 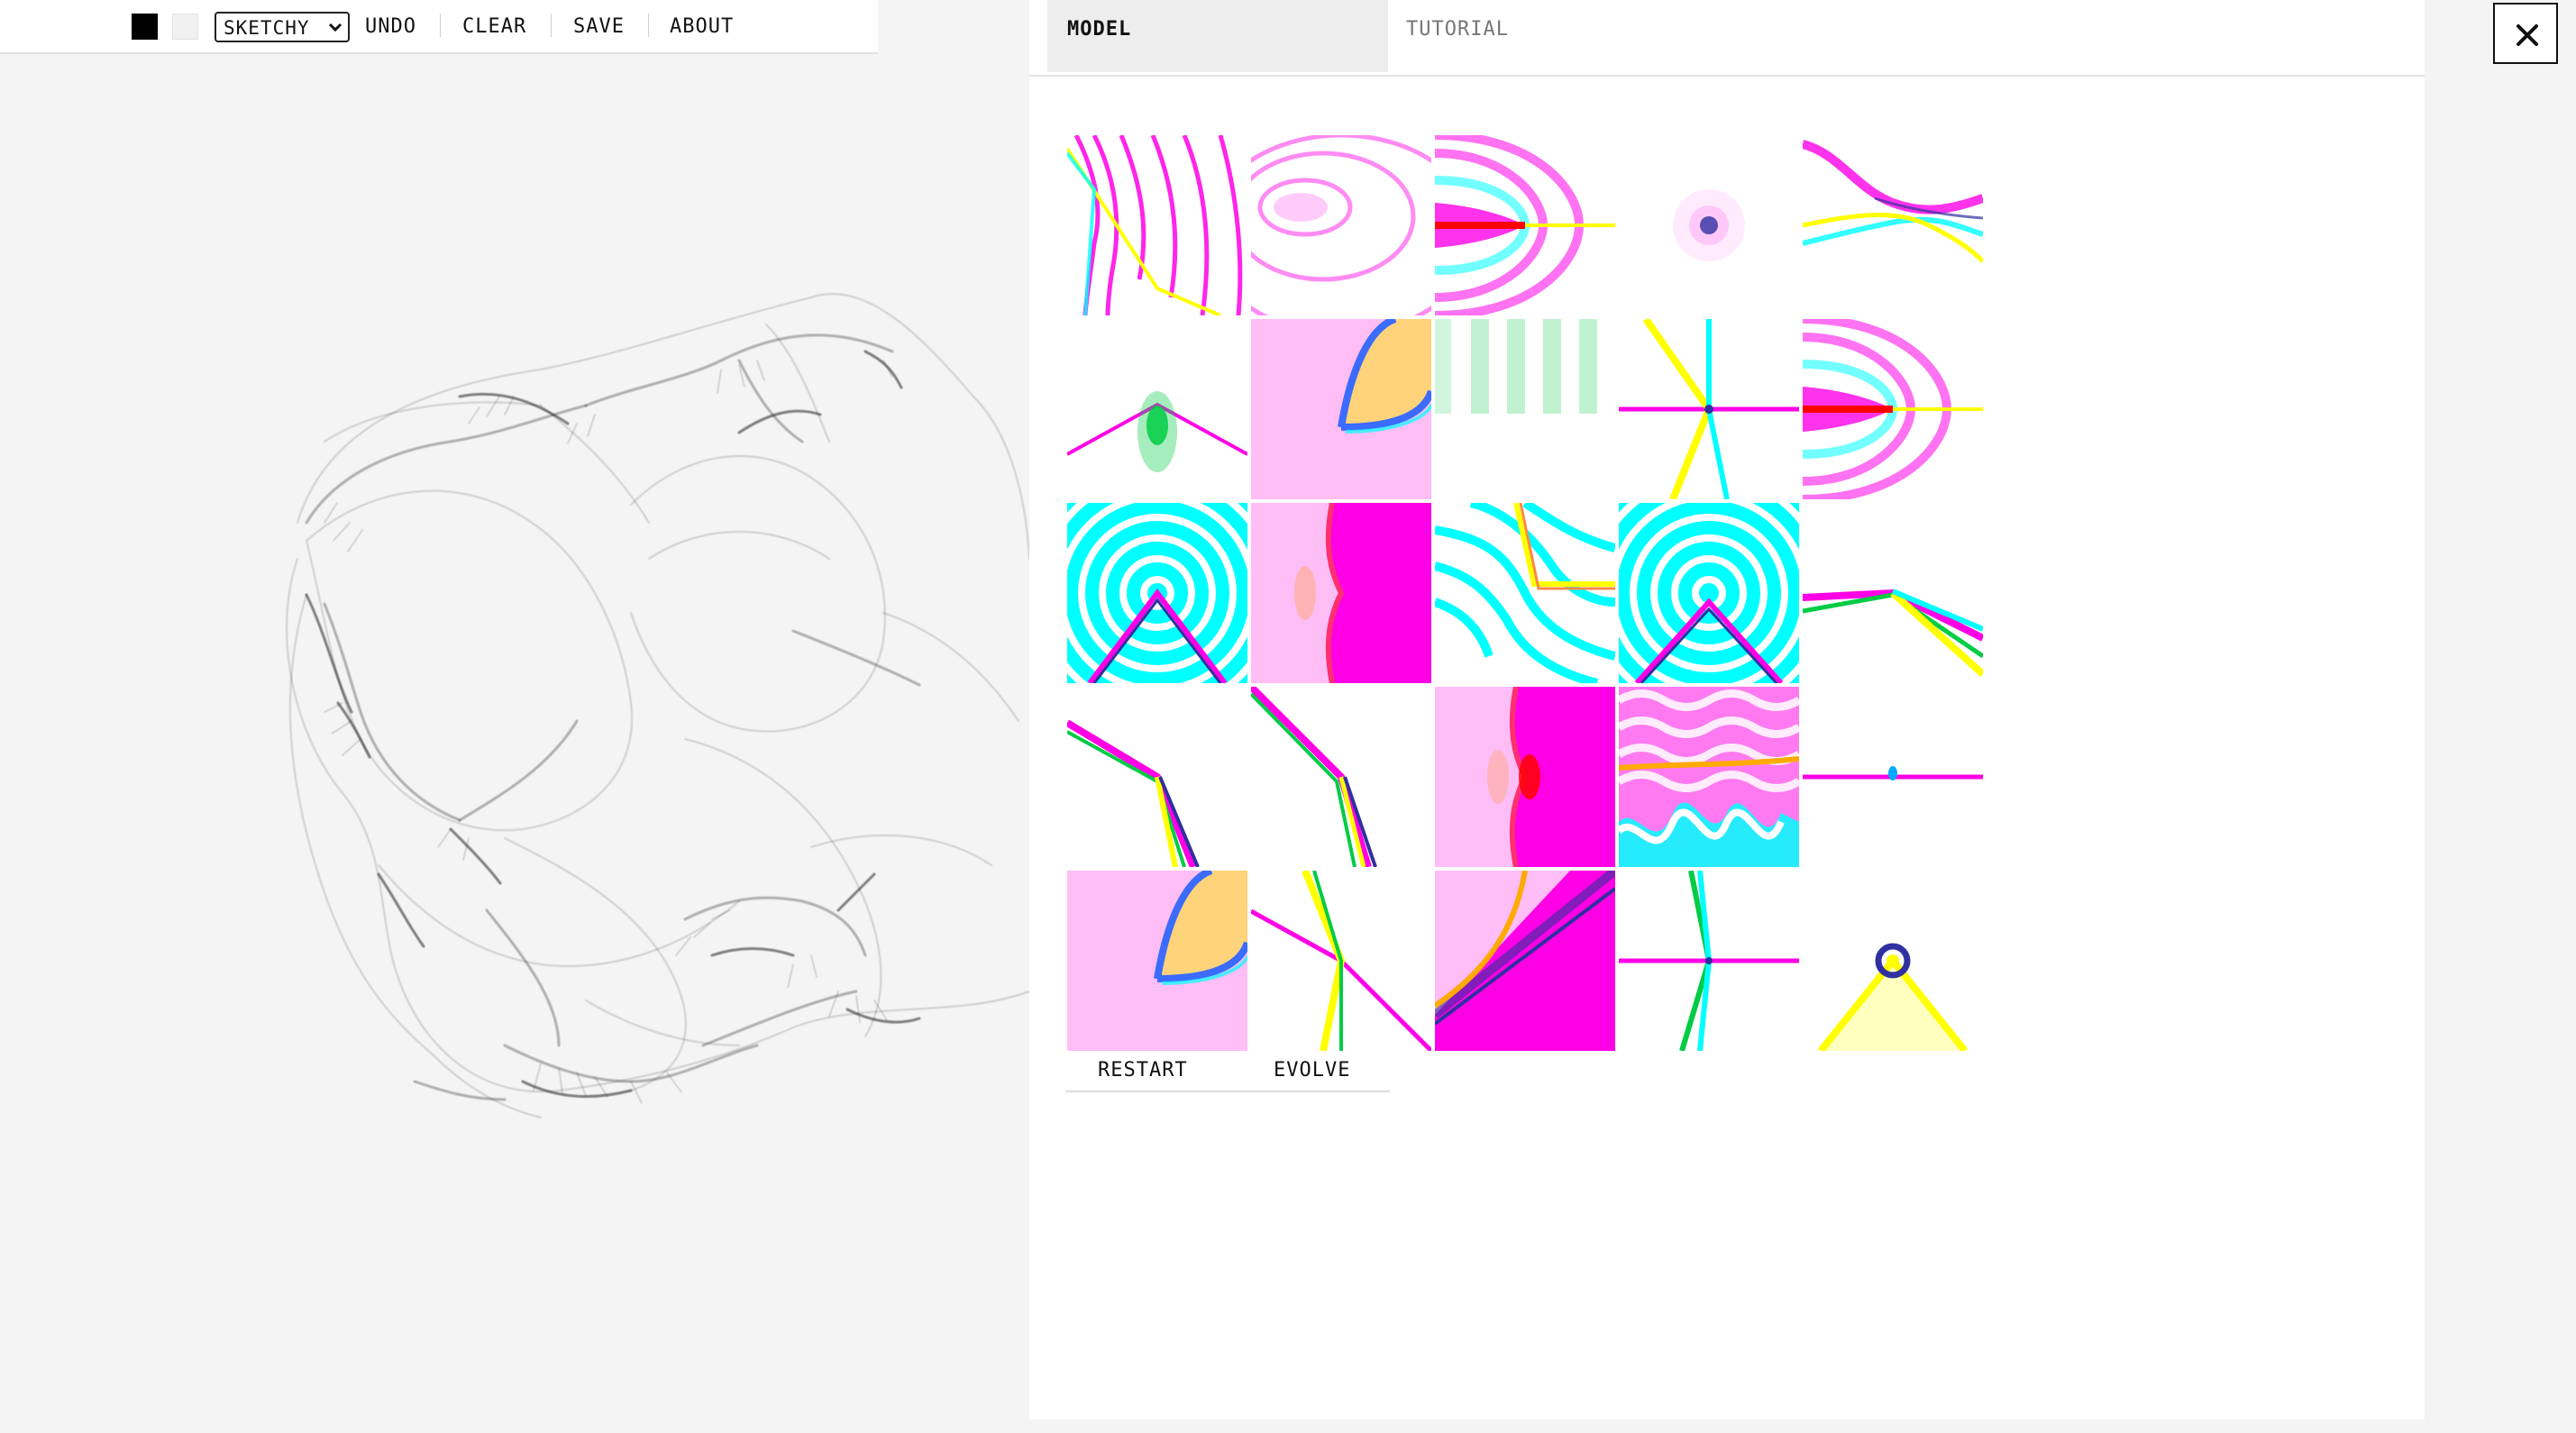 I want to click on evolve-button: EVOLVE, so click(x=1312, y=1070).